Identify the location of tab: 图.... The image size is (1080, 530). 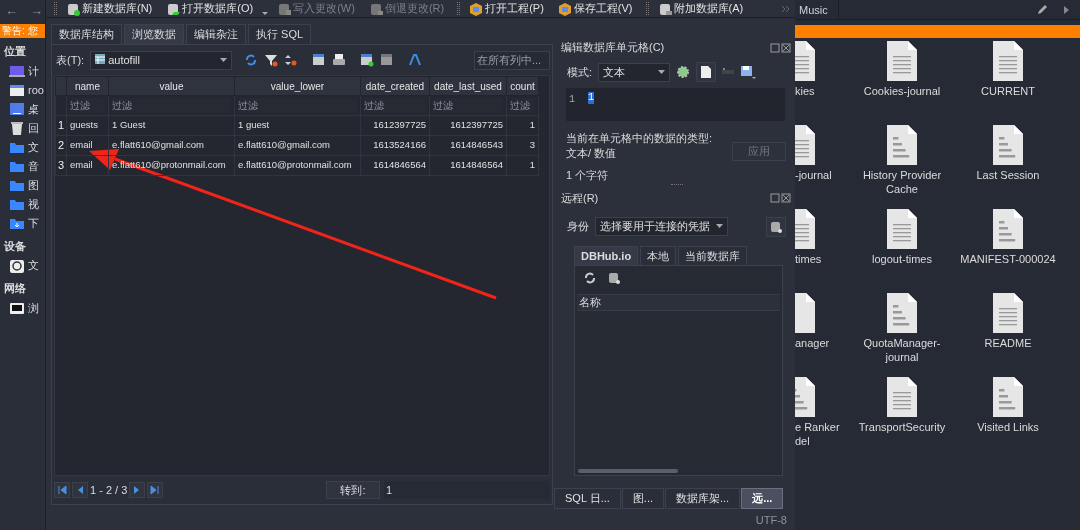
(642, 498).